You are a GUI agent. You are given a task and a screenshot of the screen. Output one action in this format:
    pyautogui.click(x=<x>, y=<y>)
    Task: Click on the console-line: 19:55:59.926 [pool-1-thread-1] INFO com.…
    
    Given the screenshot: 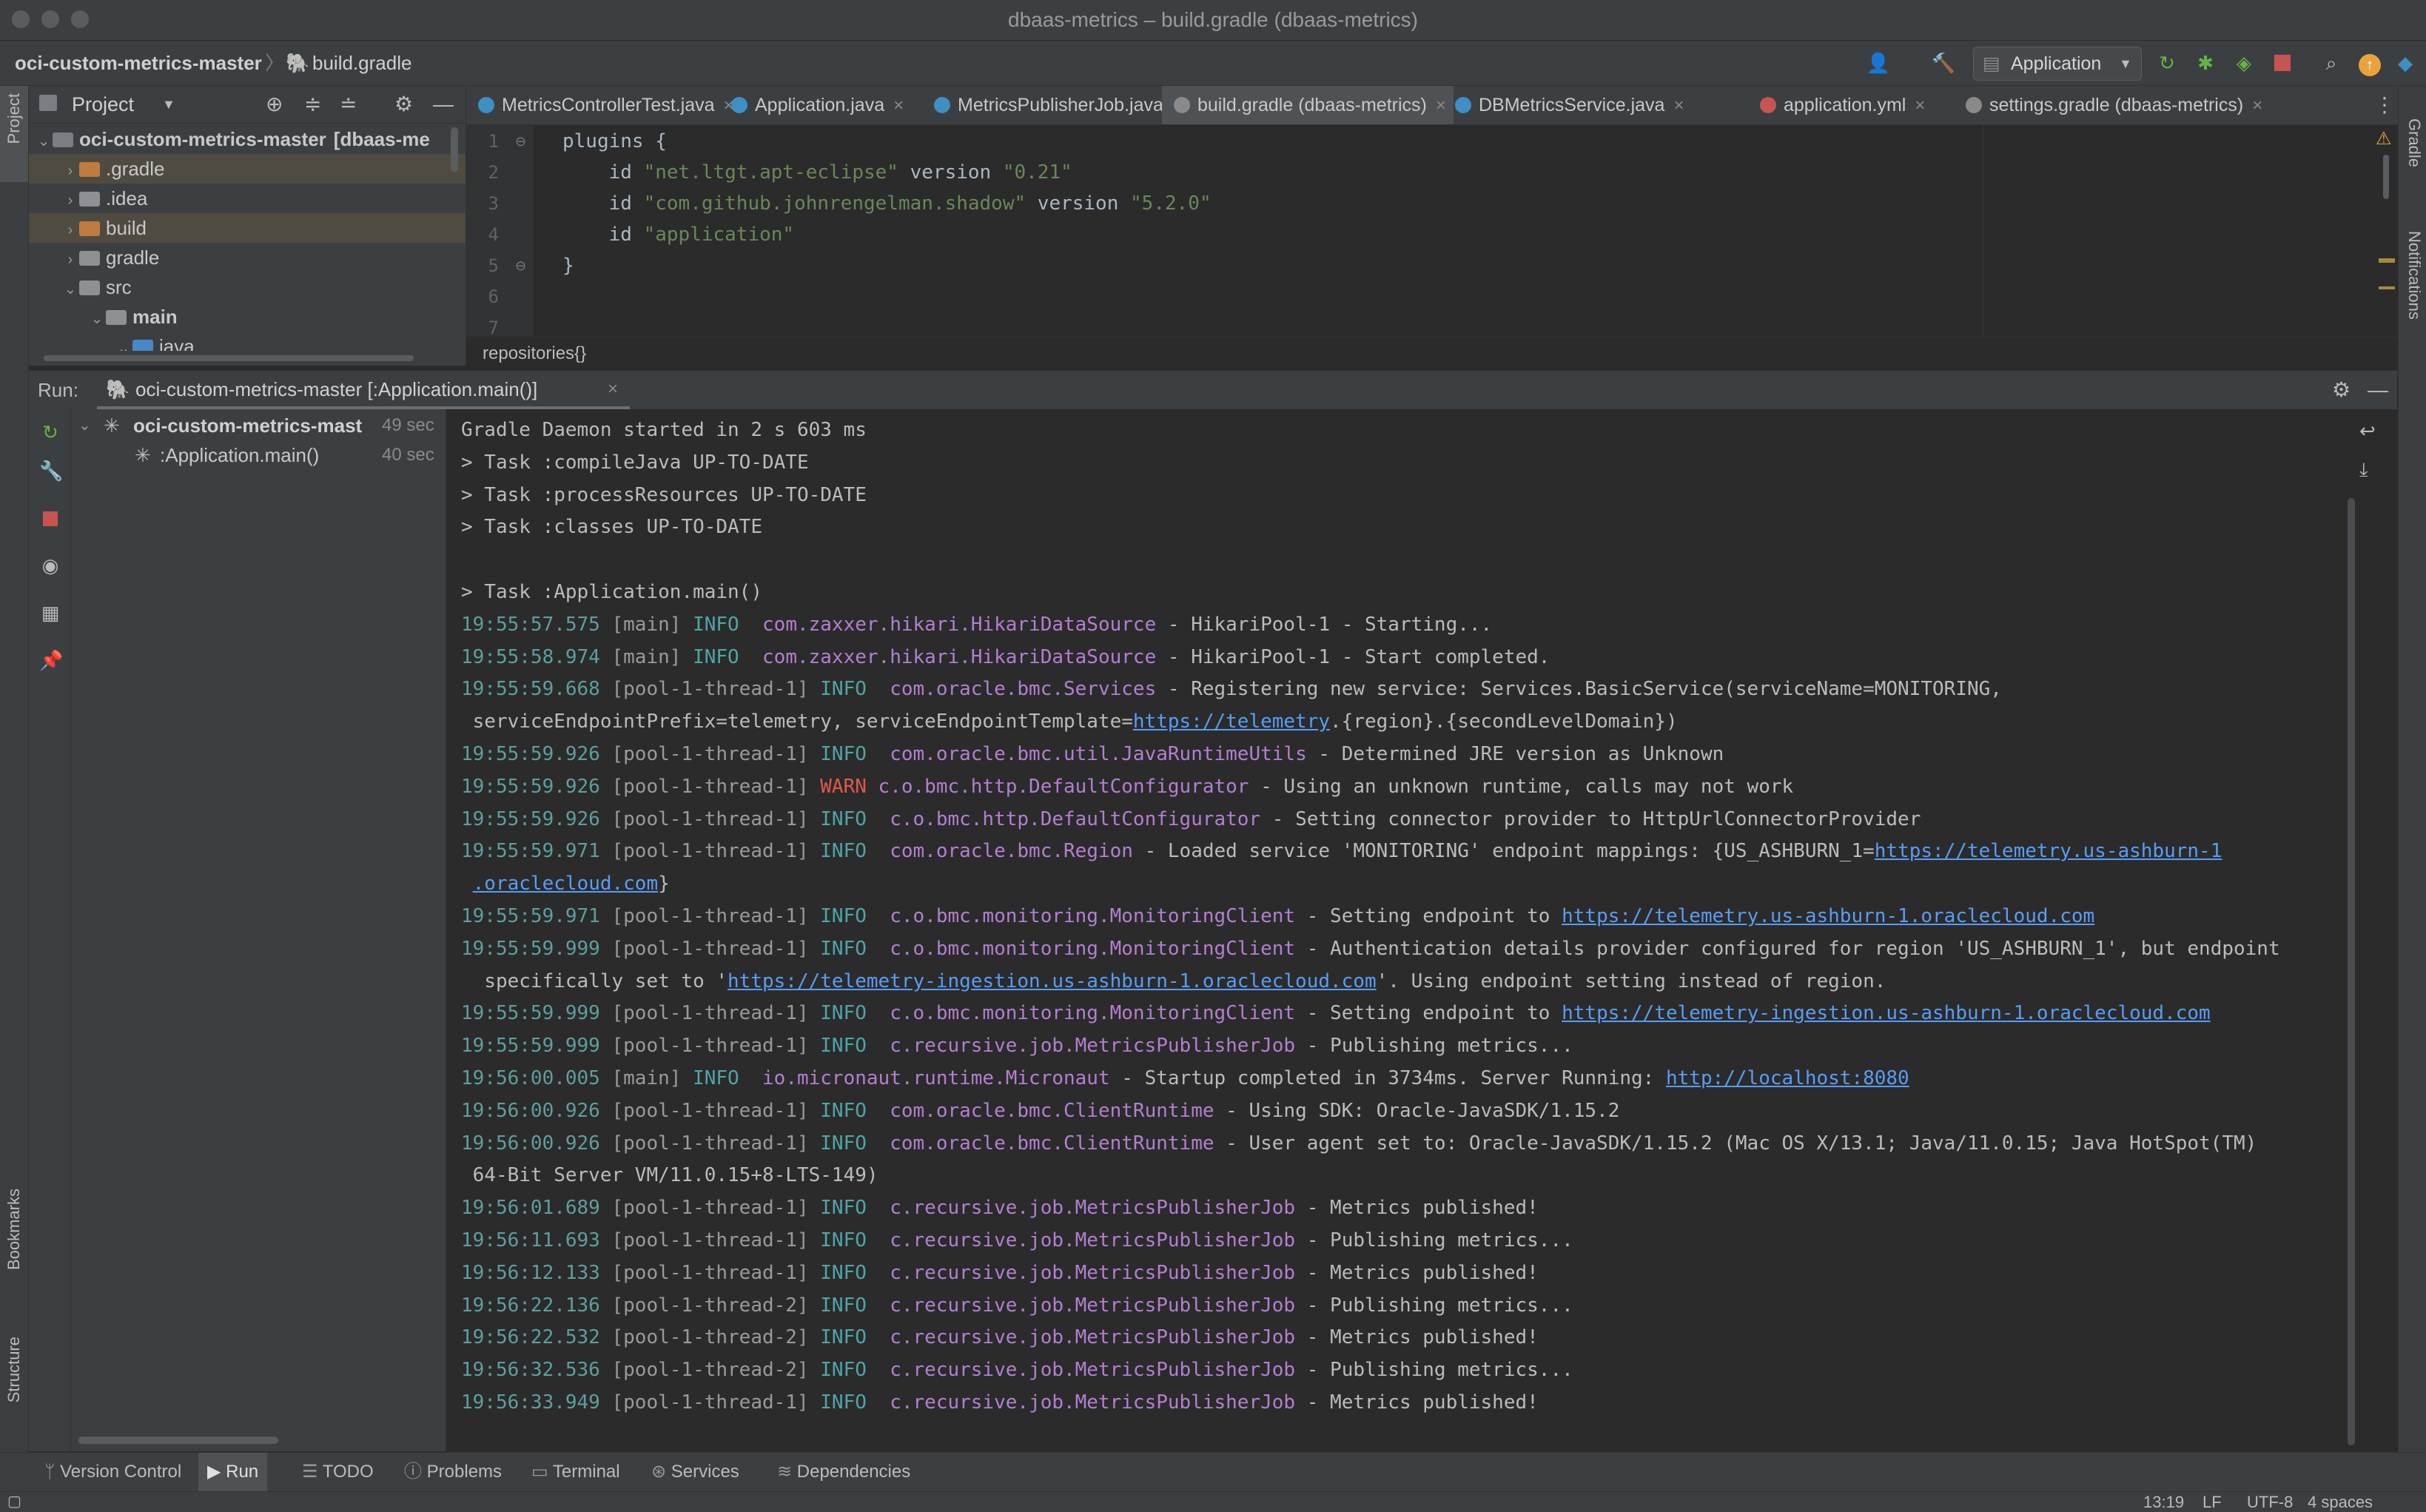 What is the action you would take?
    pyautogui.click(x=1092, y=754)
    